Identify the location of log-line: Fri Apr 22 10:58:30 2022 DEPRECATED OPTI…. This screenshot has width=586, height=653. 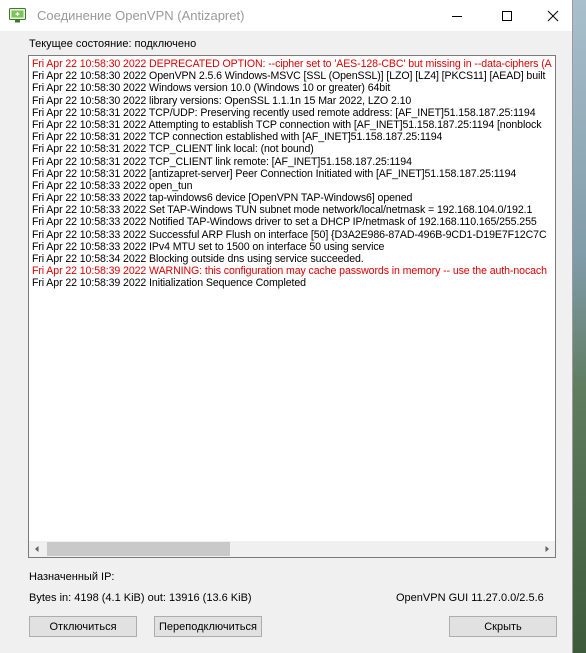
(292, 64).